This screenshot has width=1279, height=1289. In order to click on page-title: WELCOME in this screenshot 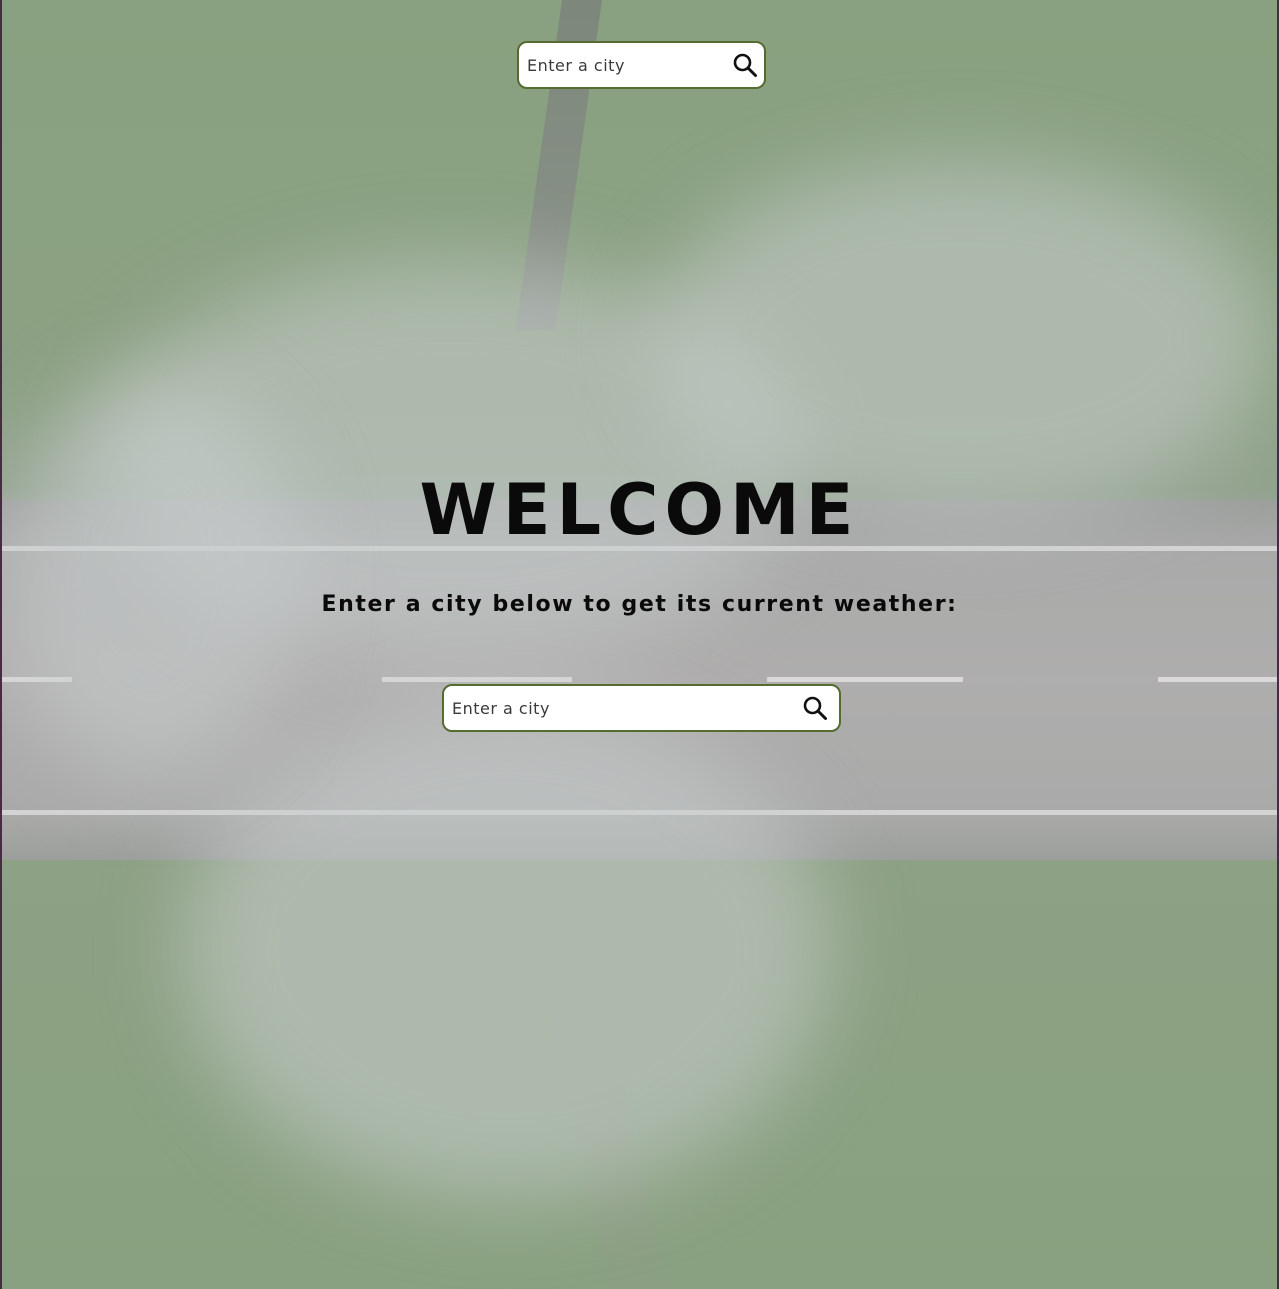, I will do `click(639, 510)`.